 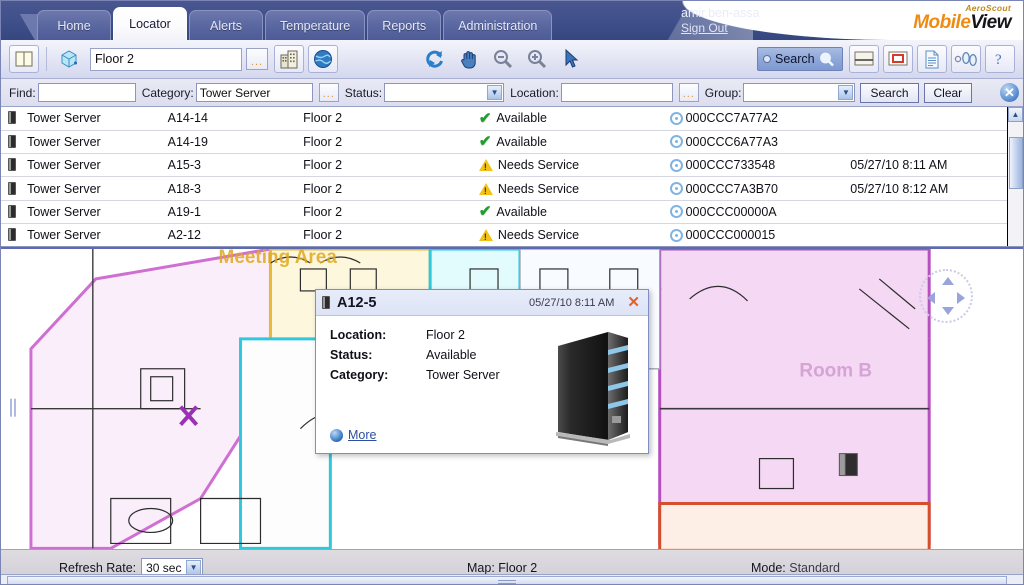 I want to click on refresh-button, so click(x=435, y=59).